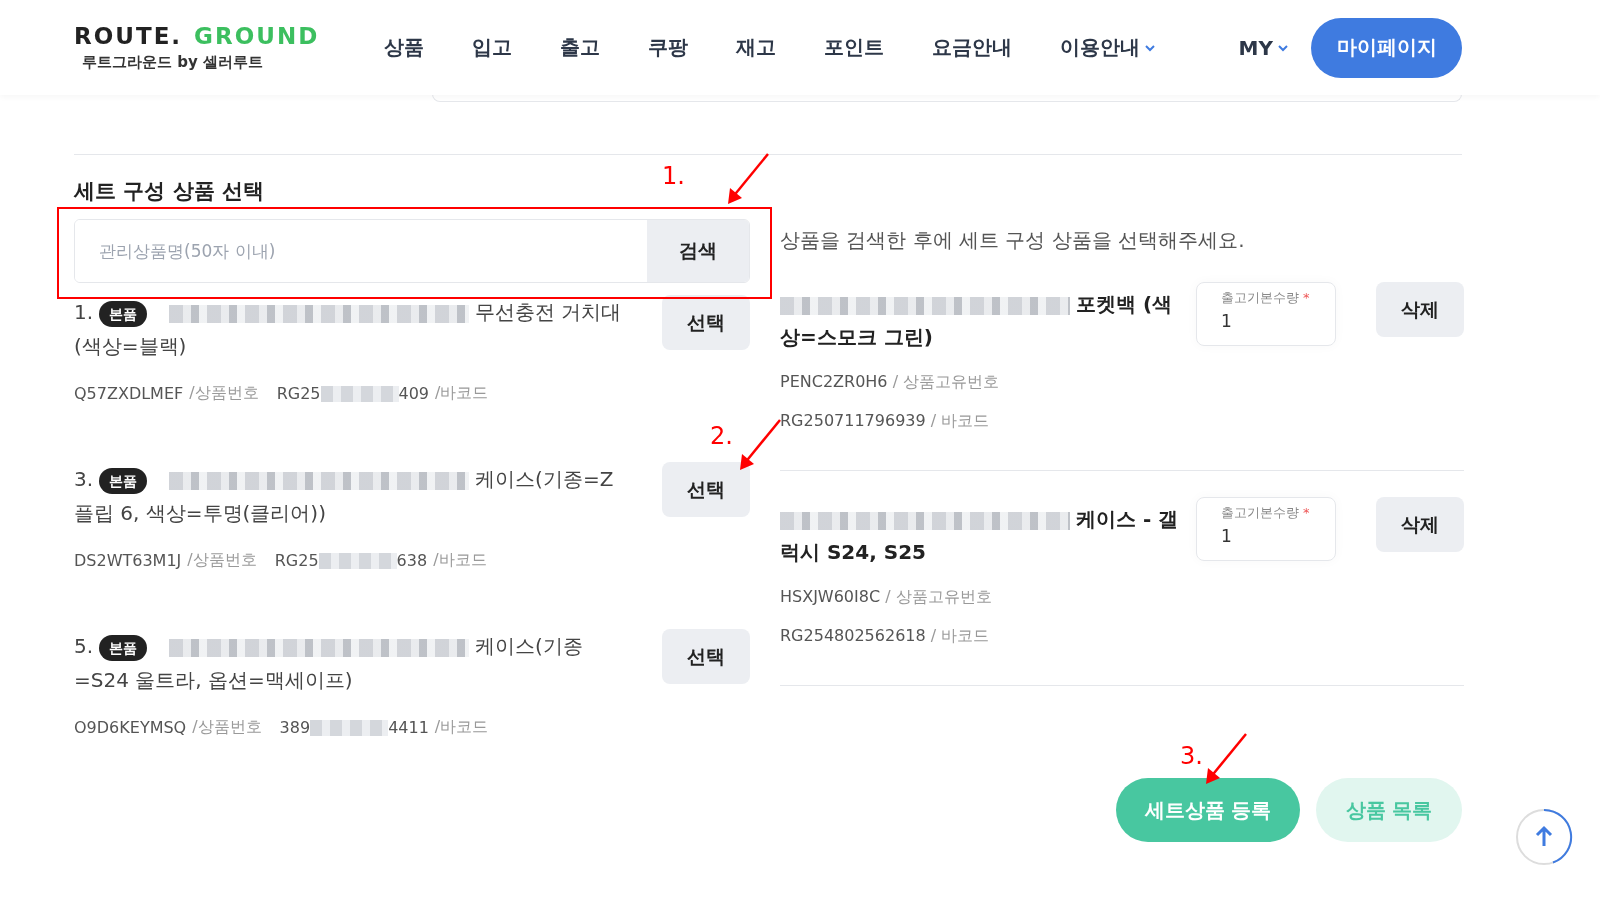 The height and width of the screenshot is (900, 1600). What do you see at coordinates (169, 191) in the screenshot?
I see `section-title: 세트 구성 상품 선택` at bounding box center [169, 191].